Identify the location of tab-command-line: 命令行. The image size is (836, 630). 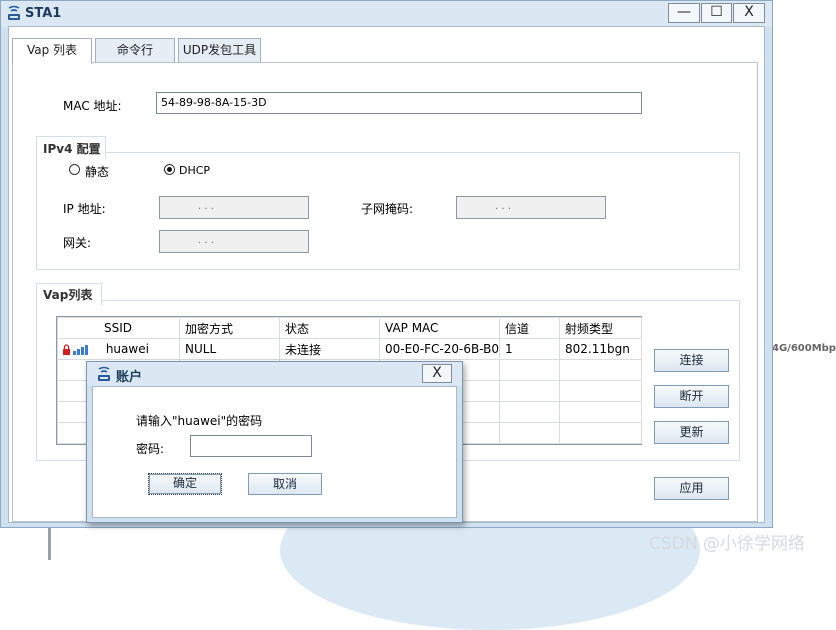
(135, 50).